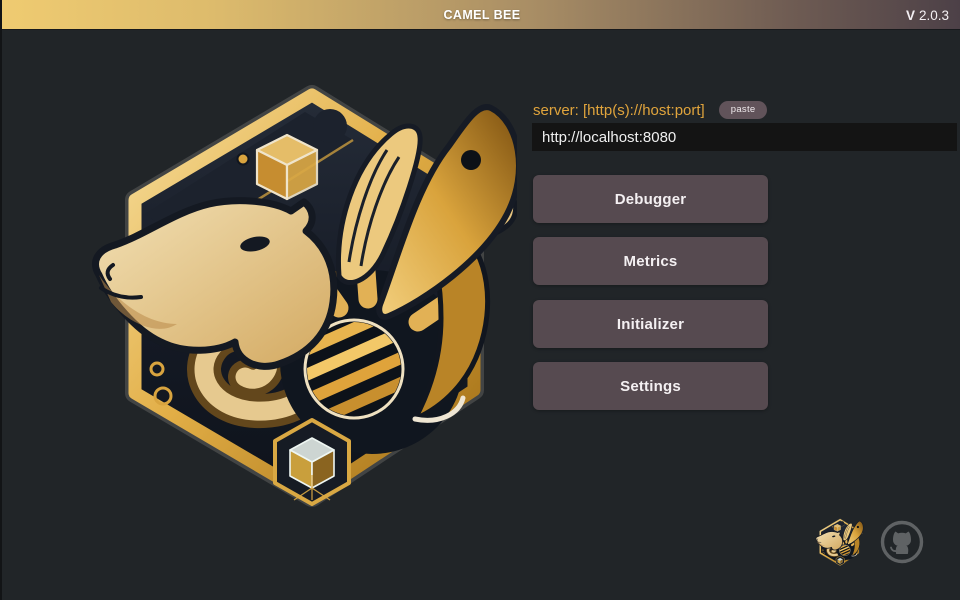 Image resolution: width=960 pixels, height=600 pixels. What do you see at coordinates (910, 15) in the screenshot?
I see `version-prefix: V` at bounding box center [910, 15].